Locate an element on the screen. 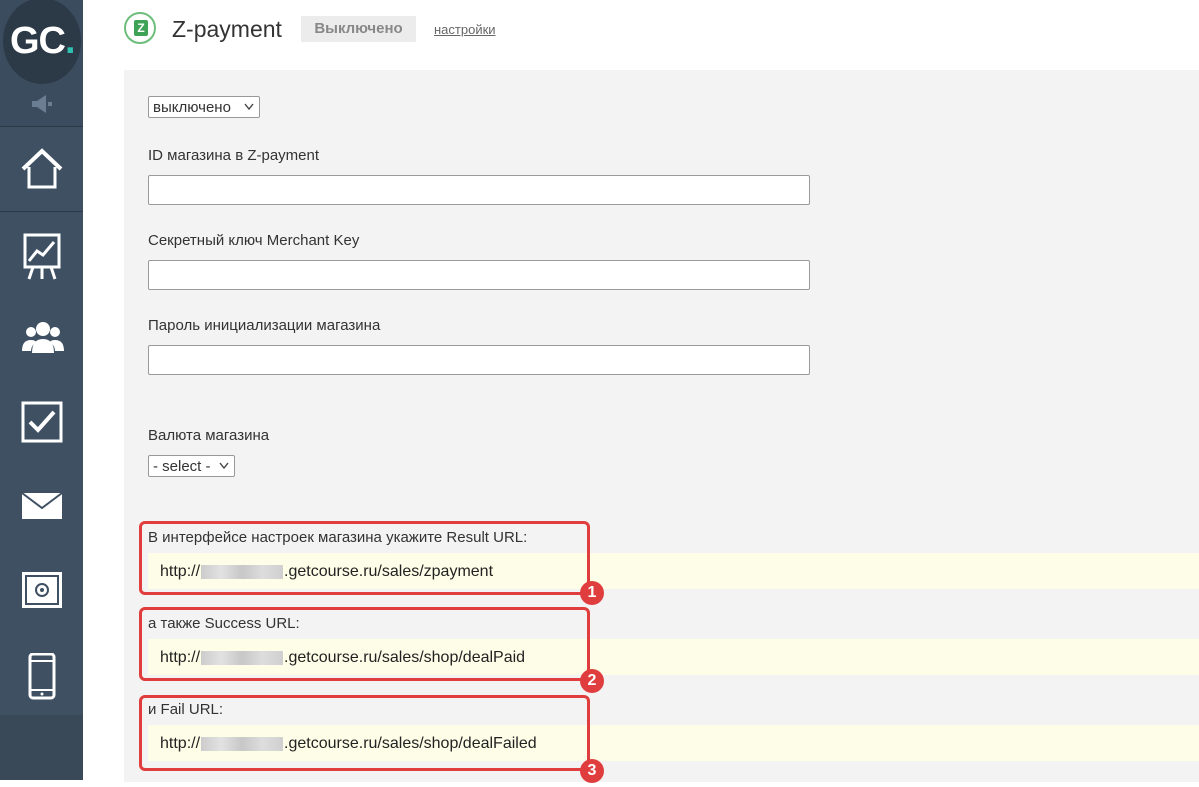  sidebar-item-mobile is located at coordinates (41, 674).